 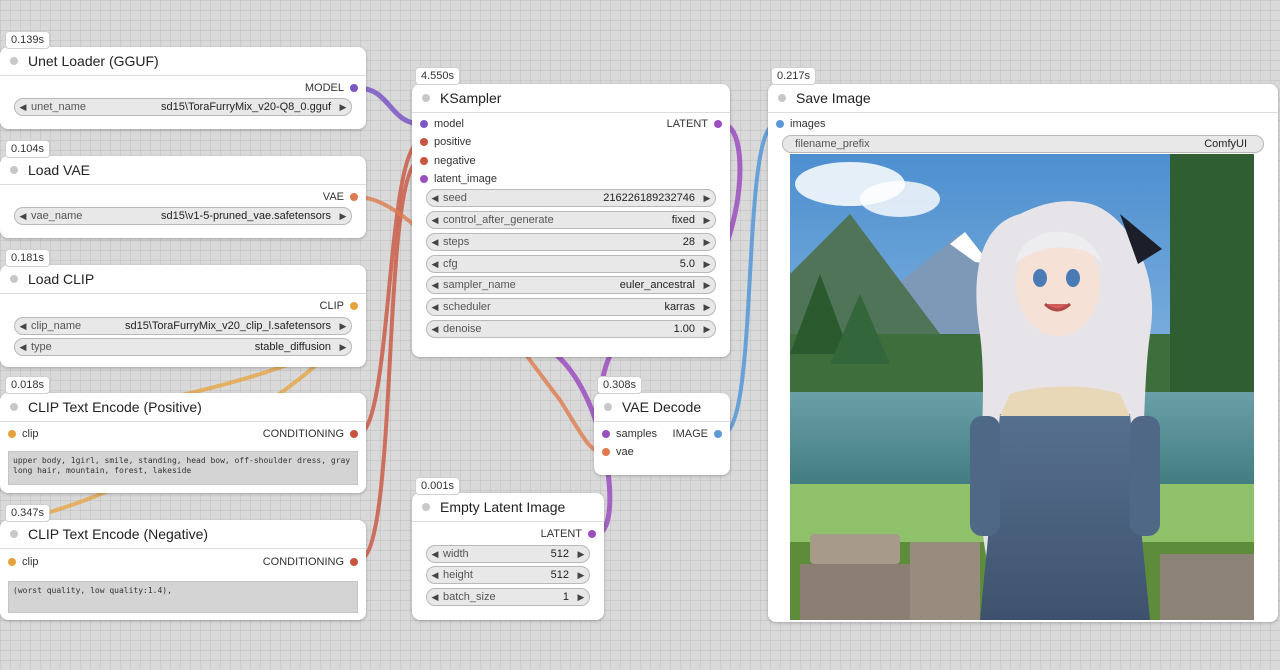 I want to click on vae-input-slot: vae, so click(x=618, y=452).